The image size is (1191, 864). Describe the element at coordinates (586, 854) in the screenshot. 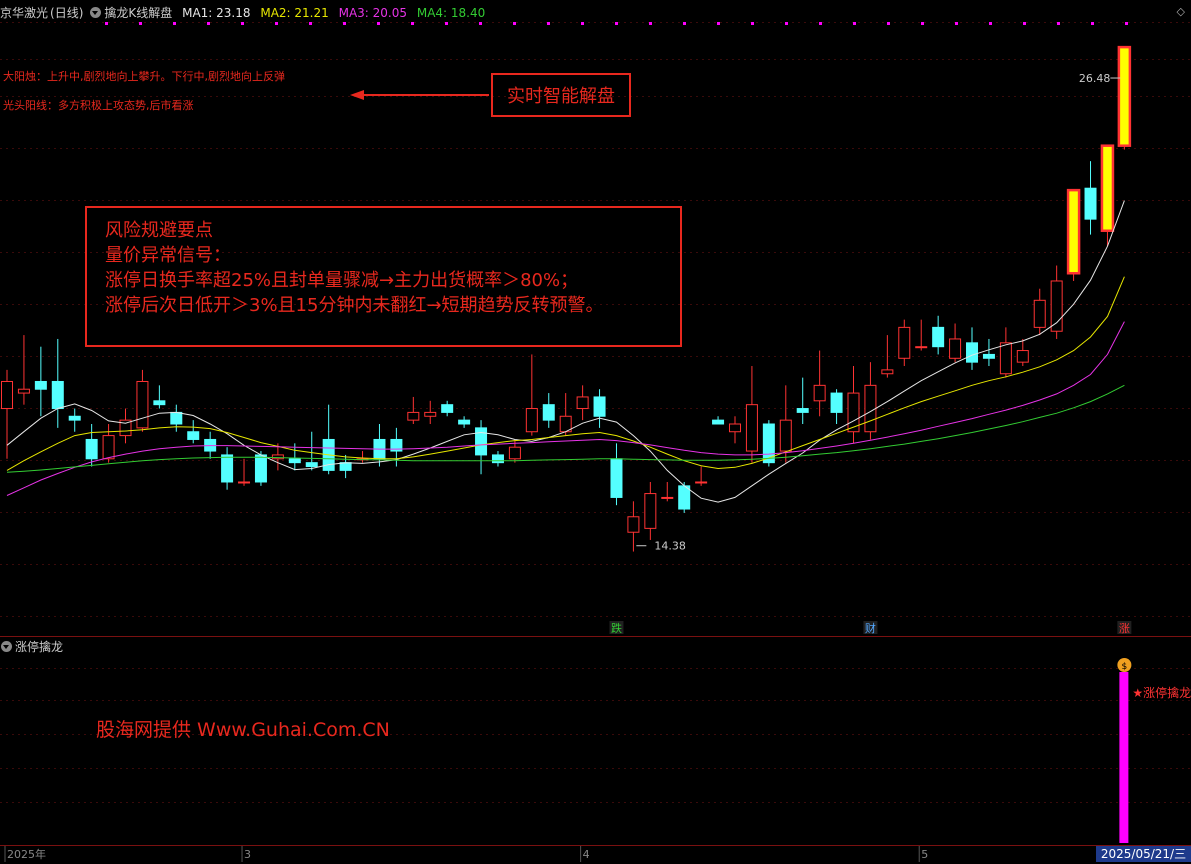

I see `x-tick-label: 4` at that location.